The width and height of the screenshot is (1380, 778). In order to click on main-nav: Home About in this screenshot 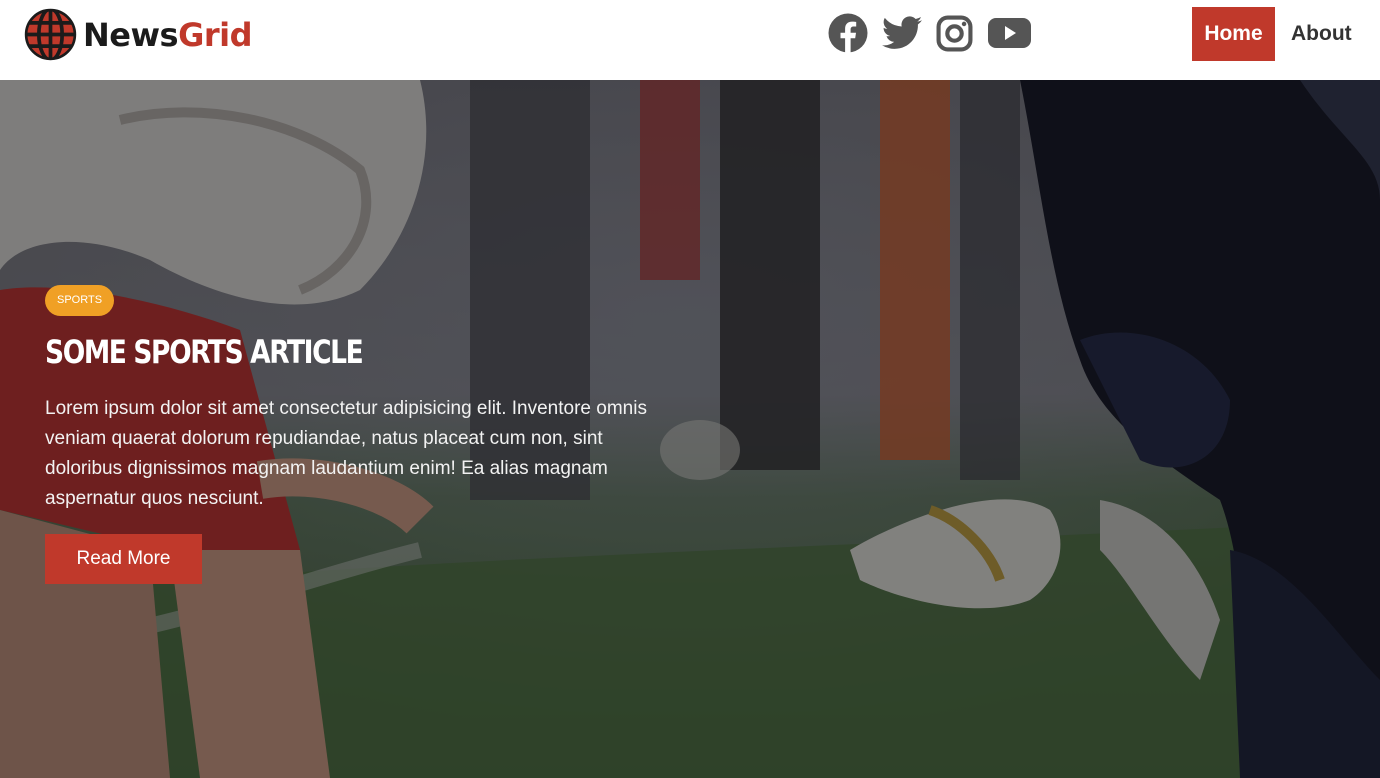, I will do `click(1280, 34)`.